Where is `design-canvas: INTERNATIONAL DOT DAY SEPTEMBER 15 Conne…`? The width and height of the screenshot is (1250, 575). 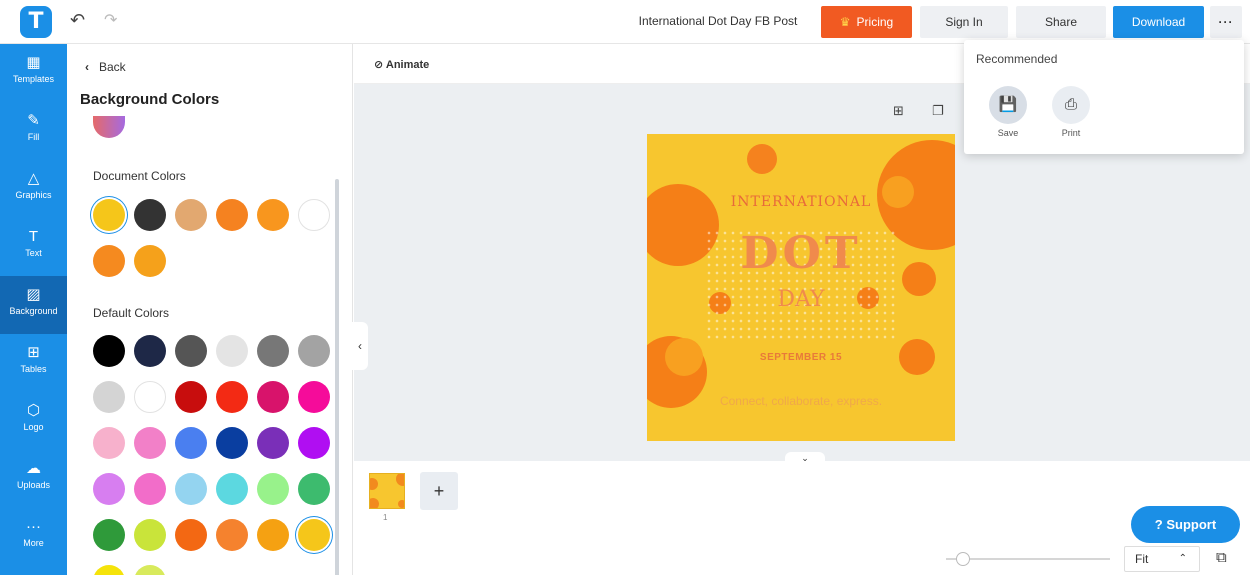
design-canvas: INTERNATIONAL DOT DAY SEPTEMBER 15 Conne… is located at coordinates (801, 287).